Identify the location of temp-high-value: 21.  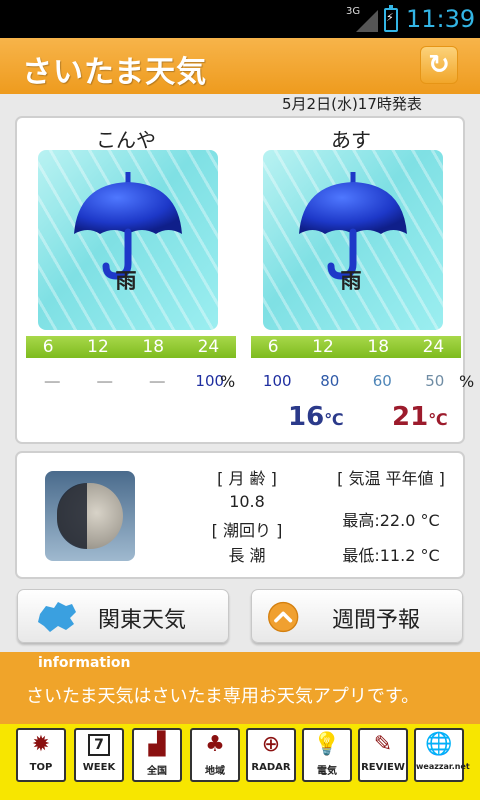
(410, 417).